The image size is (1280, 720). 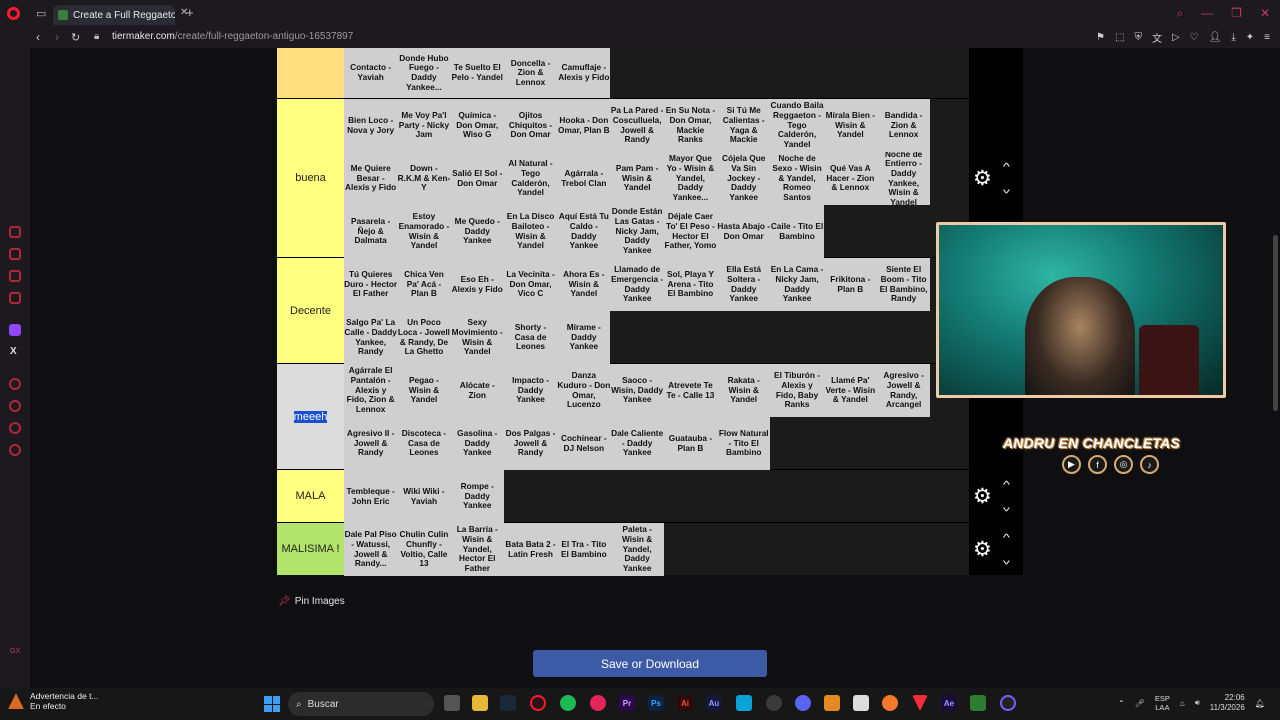 I want to click on tier-label: buena, so click(x=310, y=178).